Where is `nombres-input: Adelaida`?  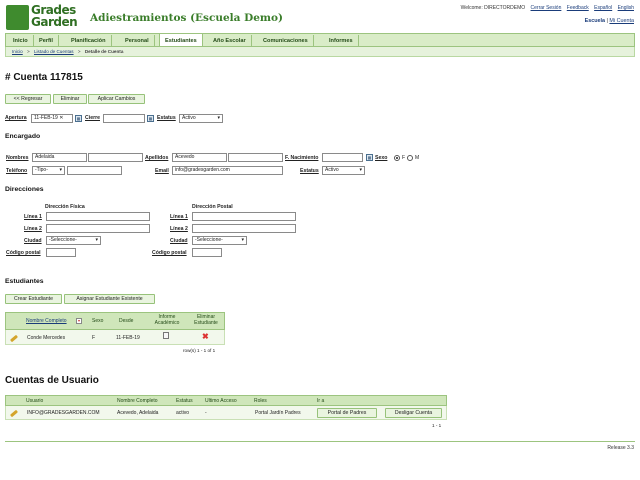
nombres-input: Adelaida is located at coordinates (59, 157).